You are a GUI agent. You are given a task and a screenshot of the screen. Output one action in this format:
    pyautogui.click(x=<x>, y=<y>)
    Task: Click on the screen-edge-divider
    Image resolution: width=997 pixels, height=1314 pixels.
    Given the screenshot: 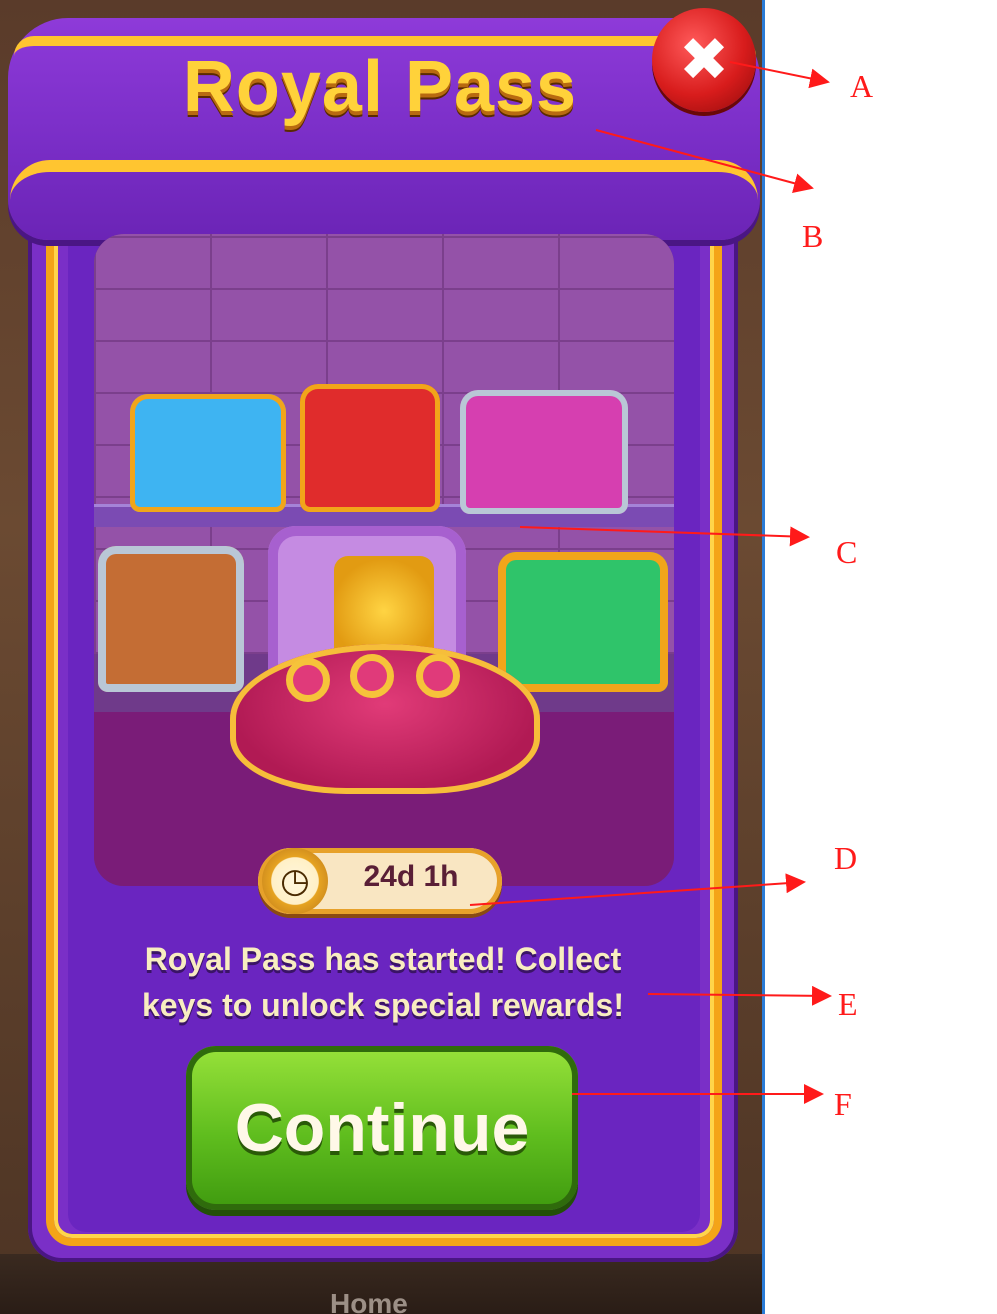 What is the action you would take?
    pyautogui.click(x=763, y=657)
    